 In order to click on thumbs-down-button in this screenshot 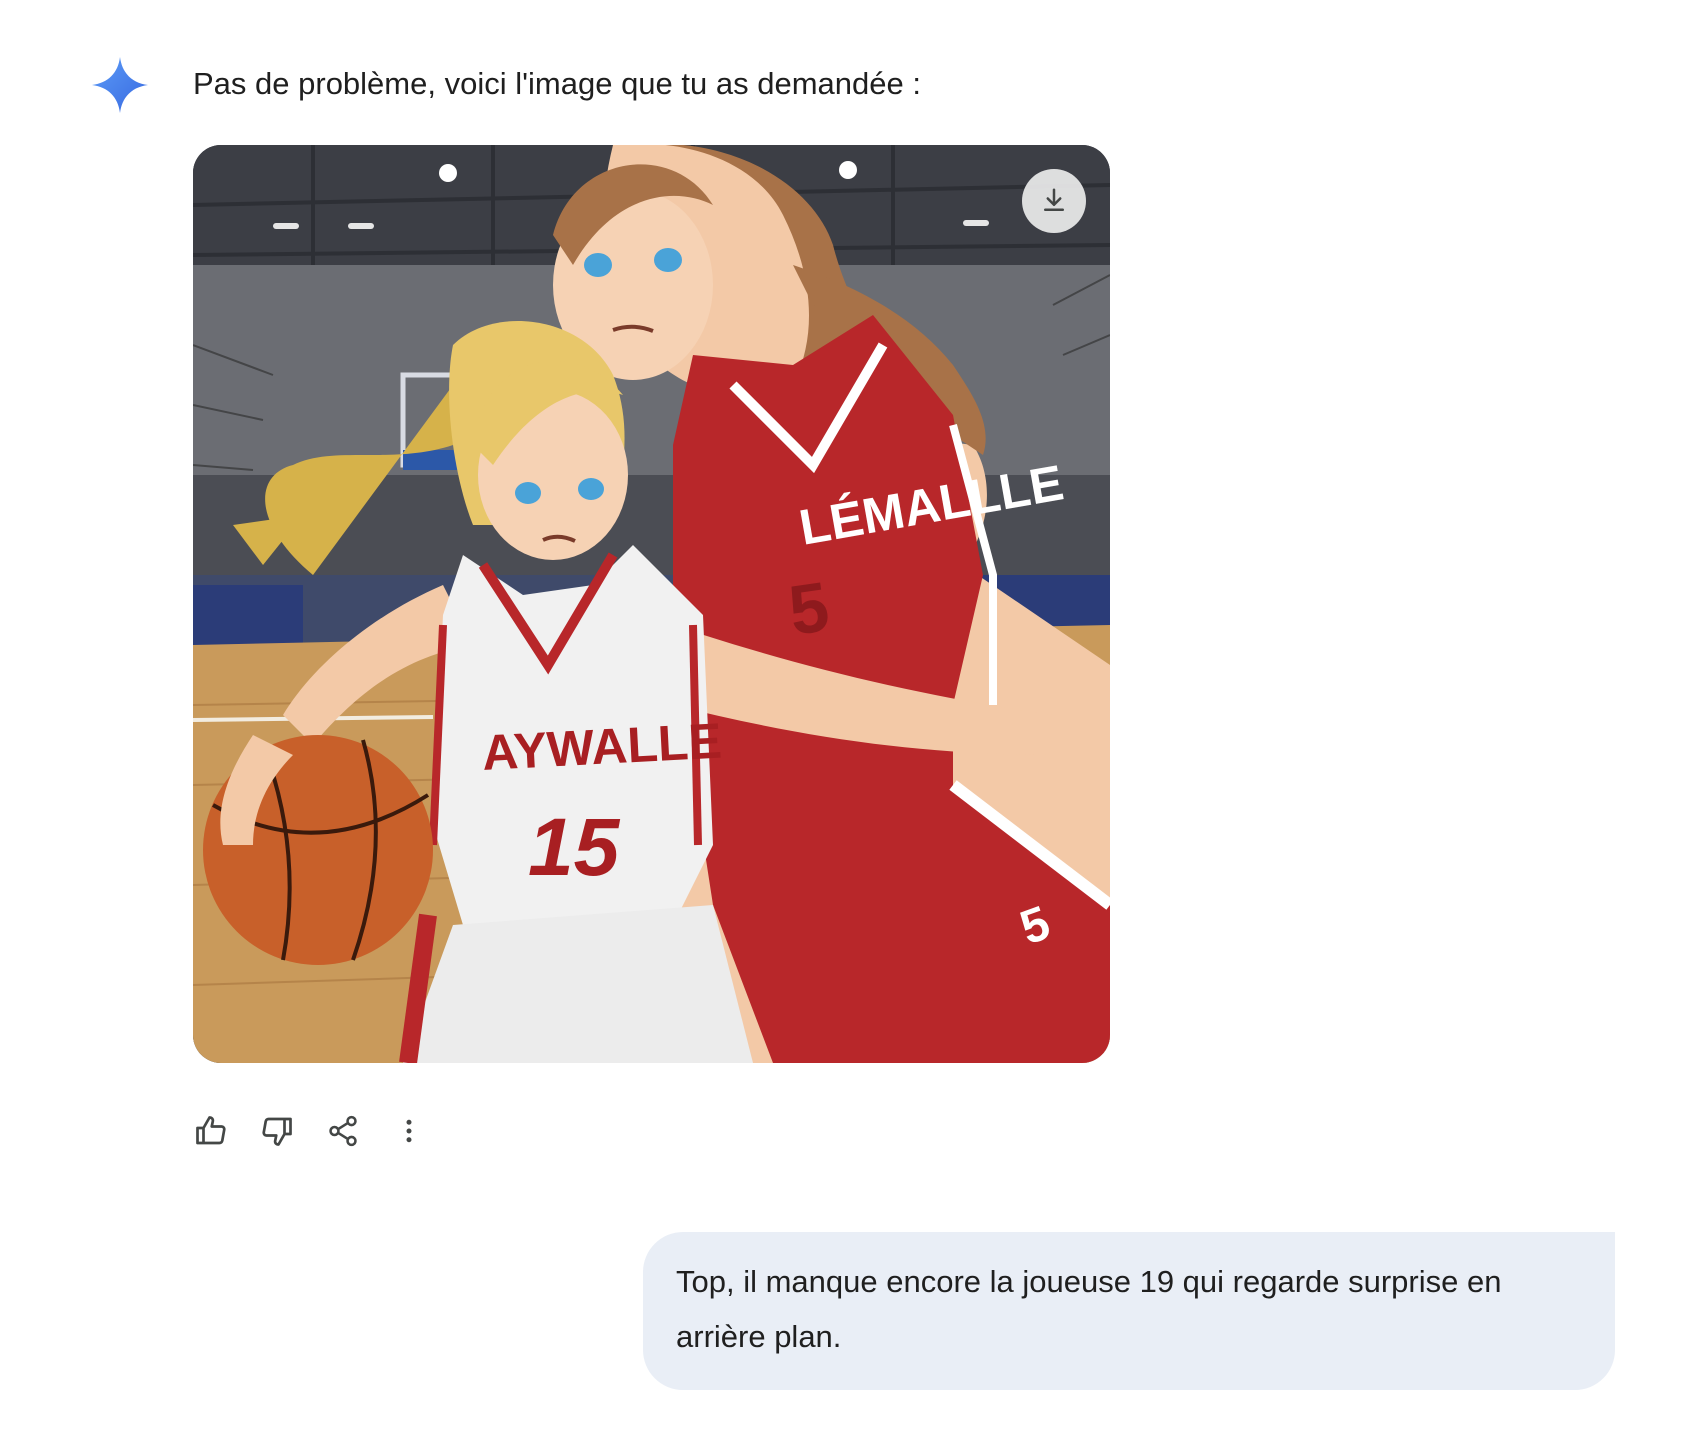, I will do `click(277, 1131)`.